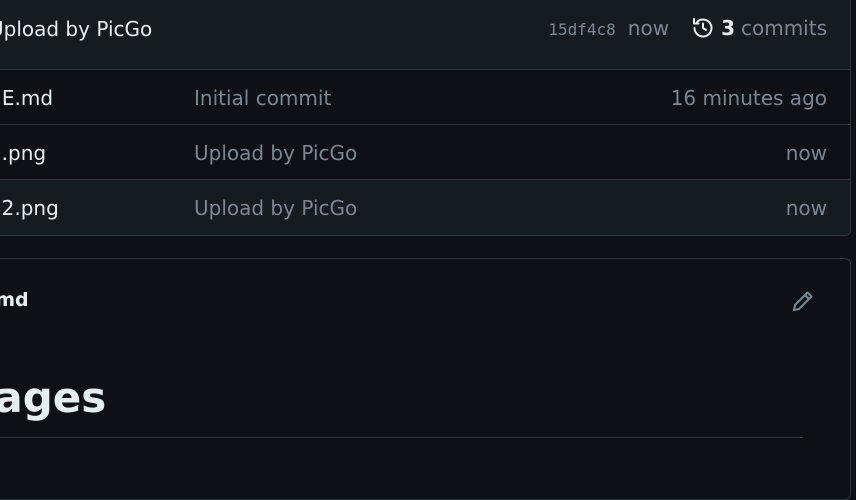 The width and height of the screenshot is (856, 500). I want to click on file-name: main-icon2.png, so click(29, 208).